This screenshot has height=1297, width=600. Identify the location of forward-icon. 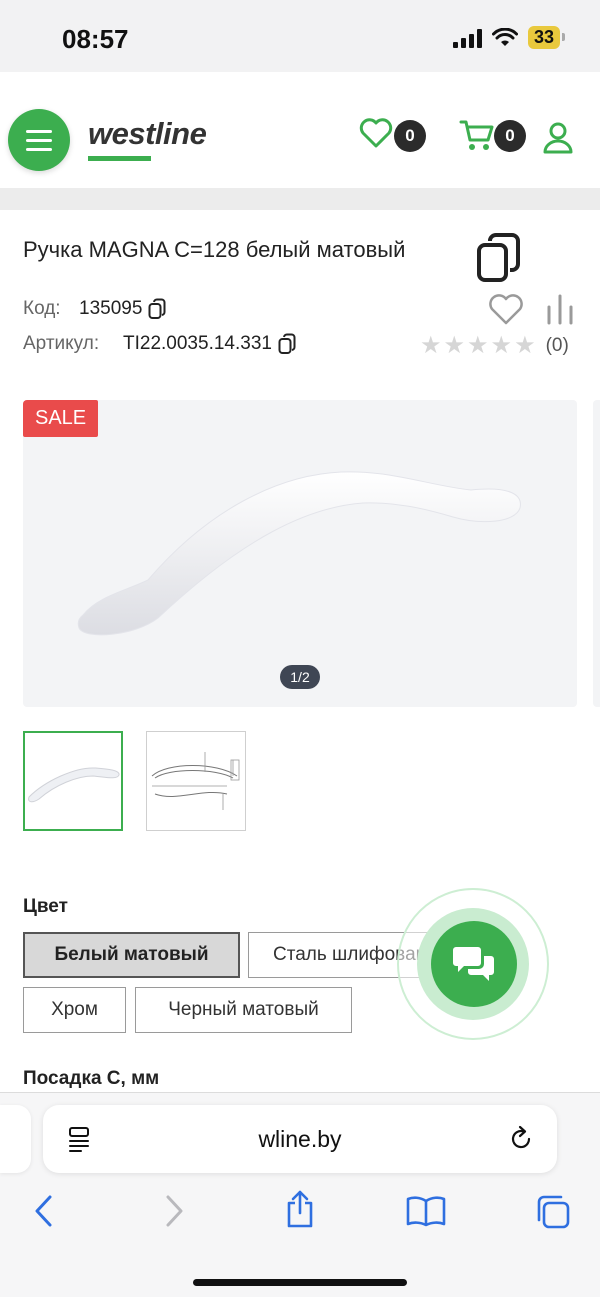
(174, 1211).